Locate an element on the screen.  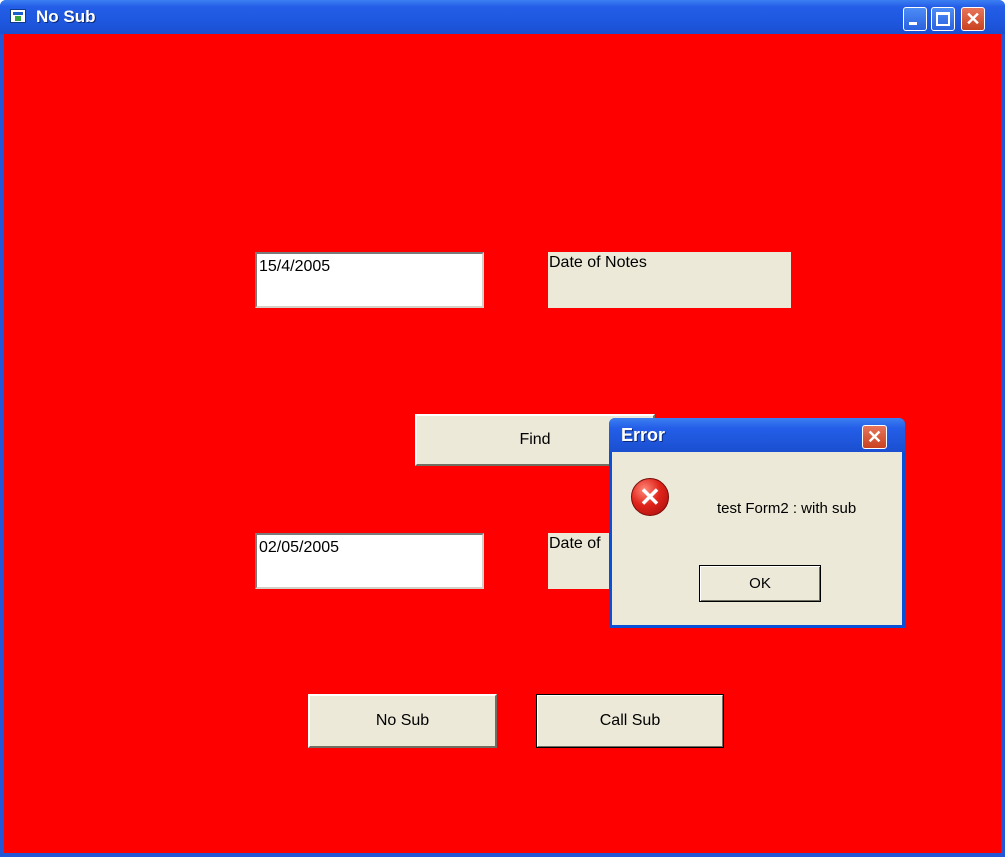
close-icon: ✕ is located at coordinates (973, 19).